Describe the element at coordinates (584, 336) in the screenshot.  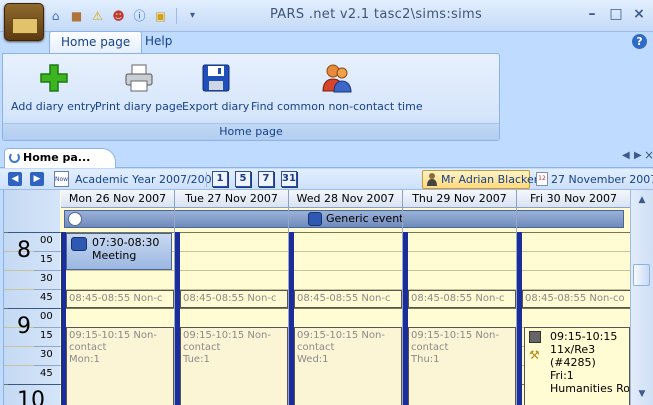
I see `lesson-time: 09:15-10:15` at that location.